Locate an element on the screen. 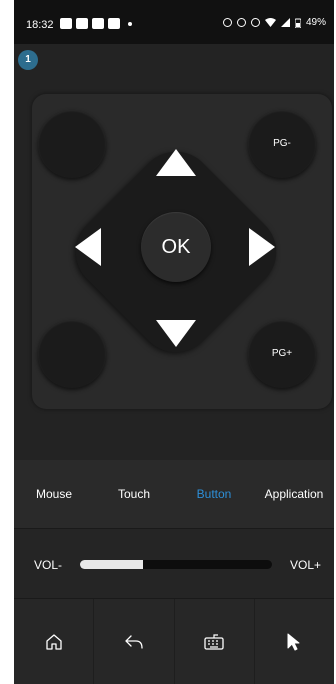 Image resolution: width=336 pixels, height=684 pixels. battery-percent: 49% is located at coordinates (315, 22).